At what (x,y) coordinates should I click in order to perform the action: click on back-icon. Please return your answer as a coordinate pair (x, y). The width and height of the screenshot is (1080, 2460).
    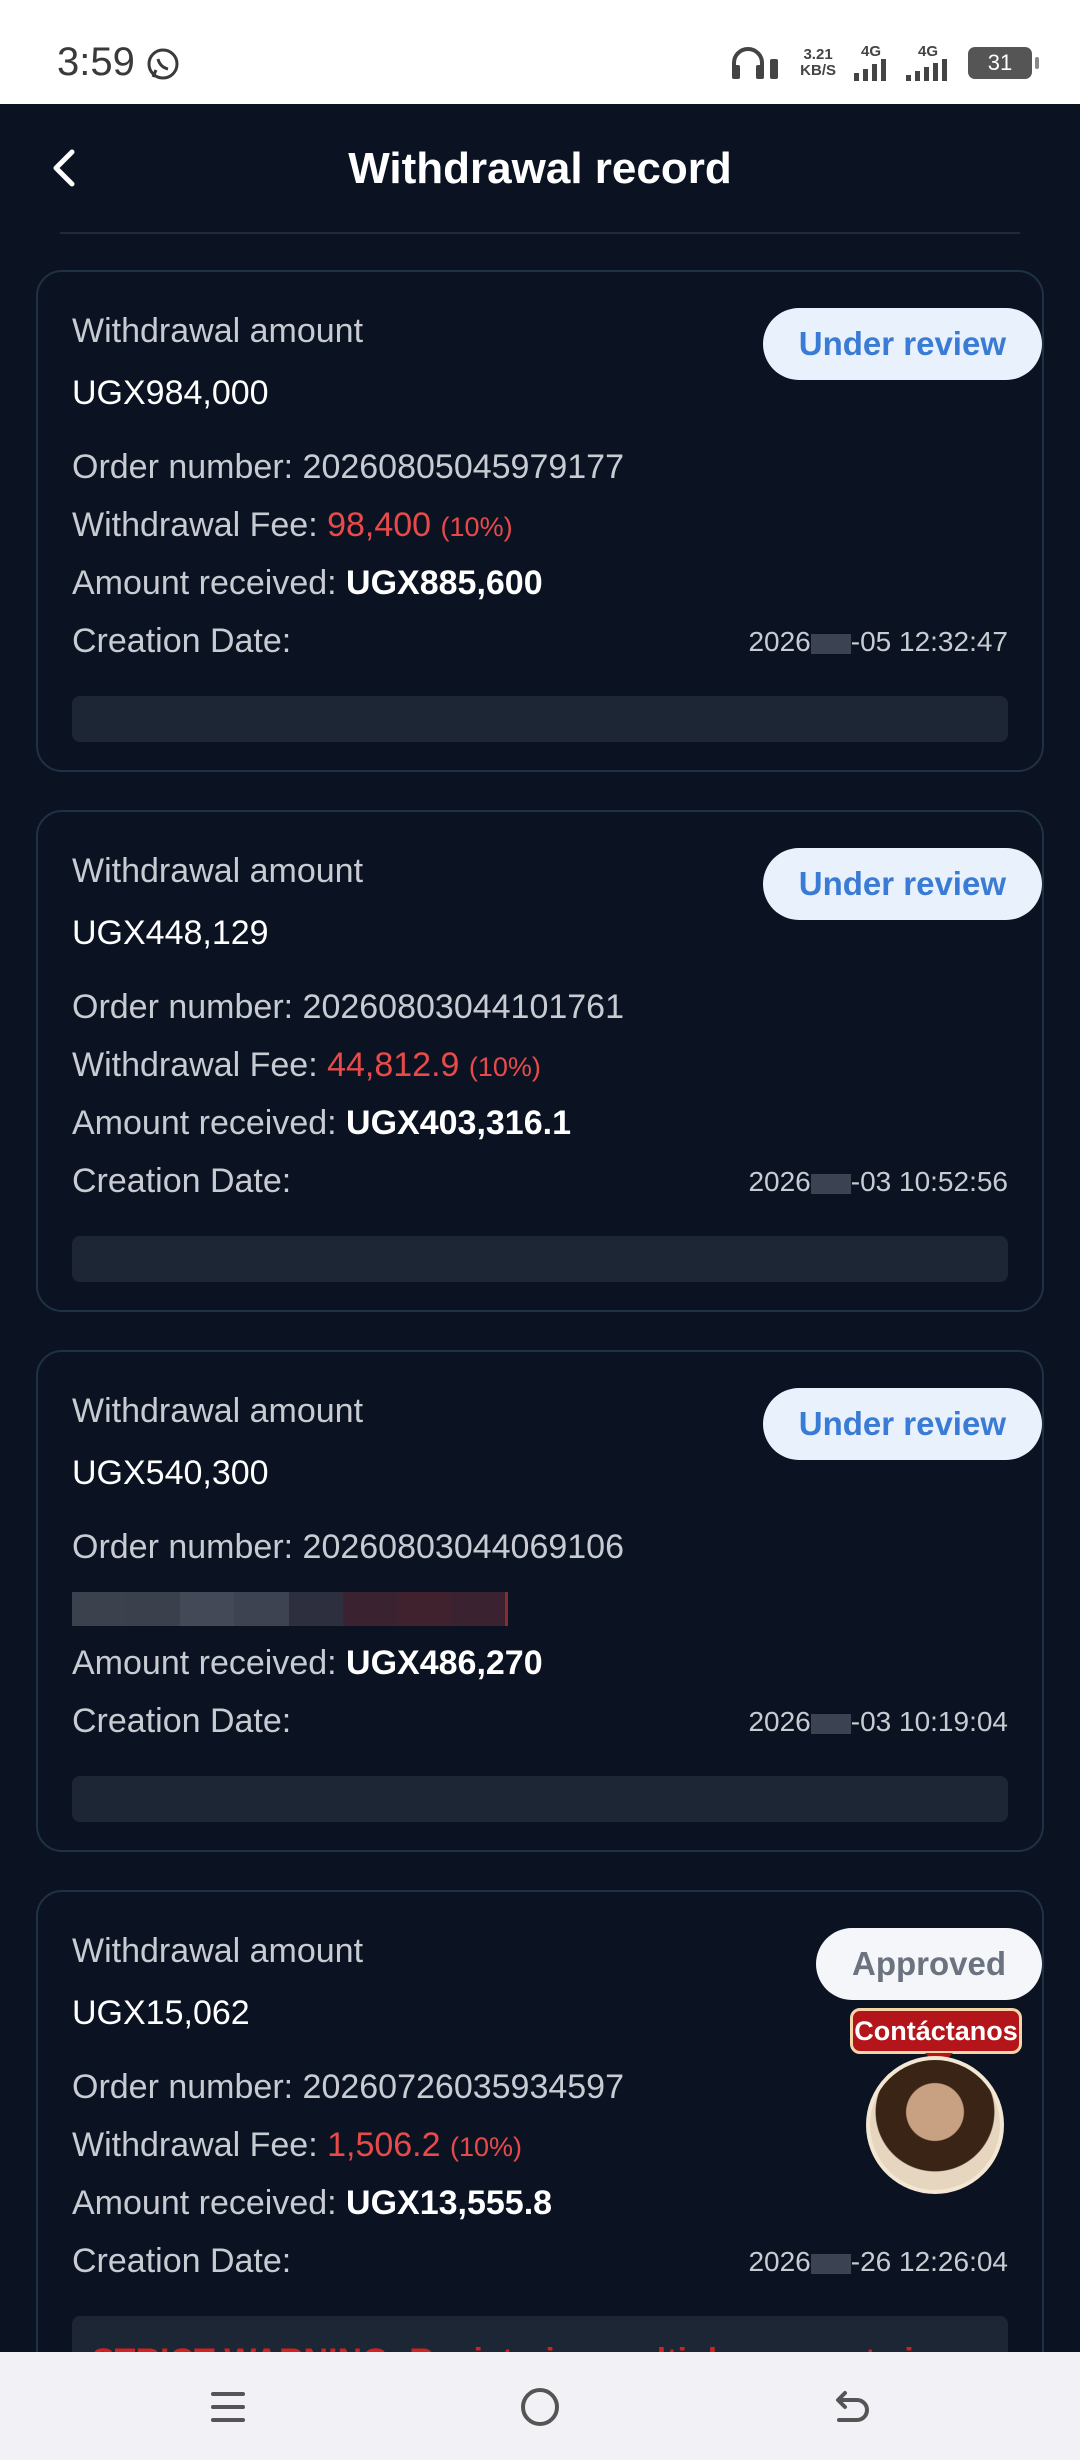
    Looking at the image, I should click on (850, 2407).